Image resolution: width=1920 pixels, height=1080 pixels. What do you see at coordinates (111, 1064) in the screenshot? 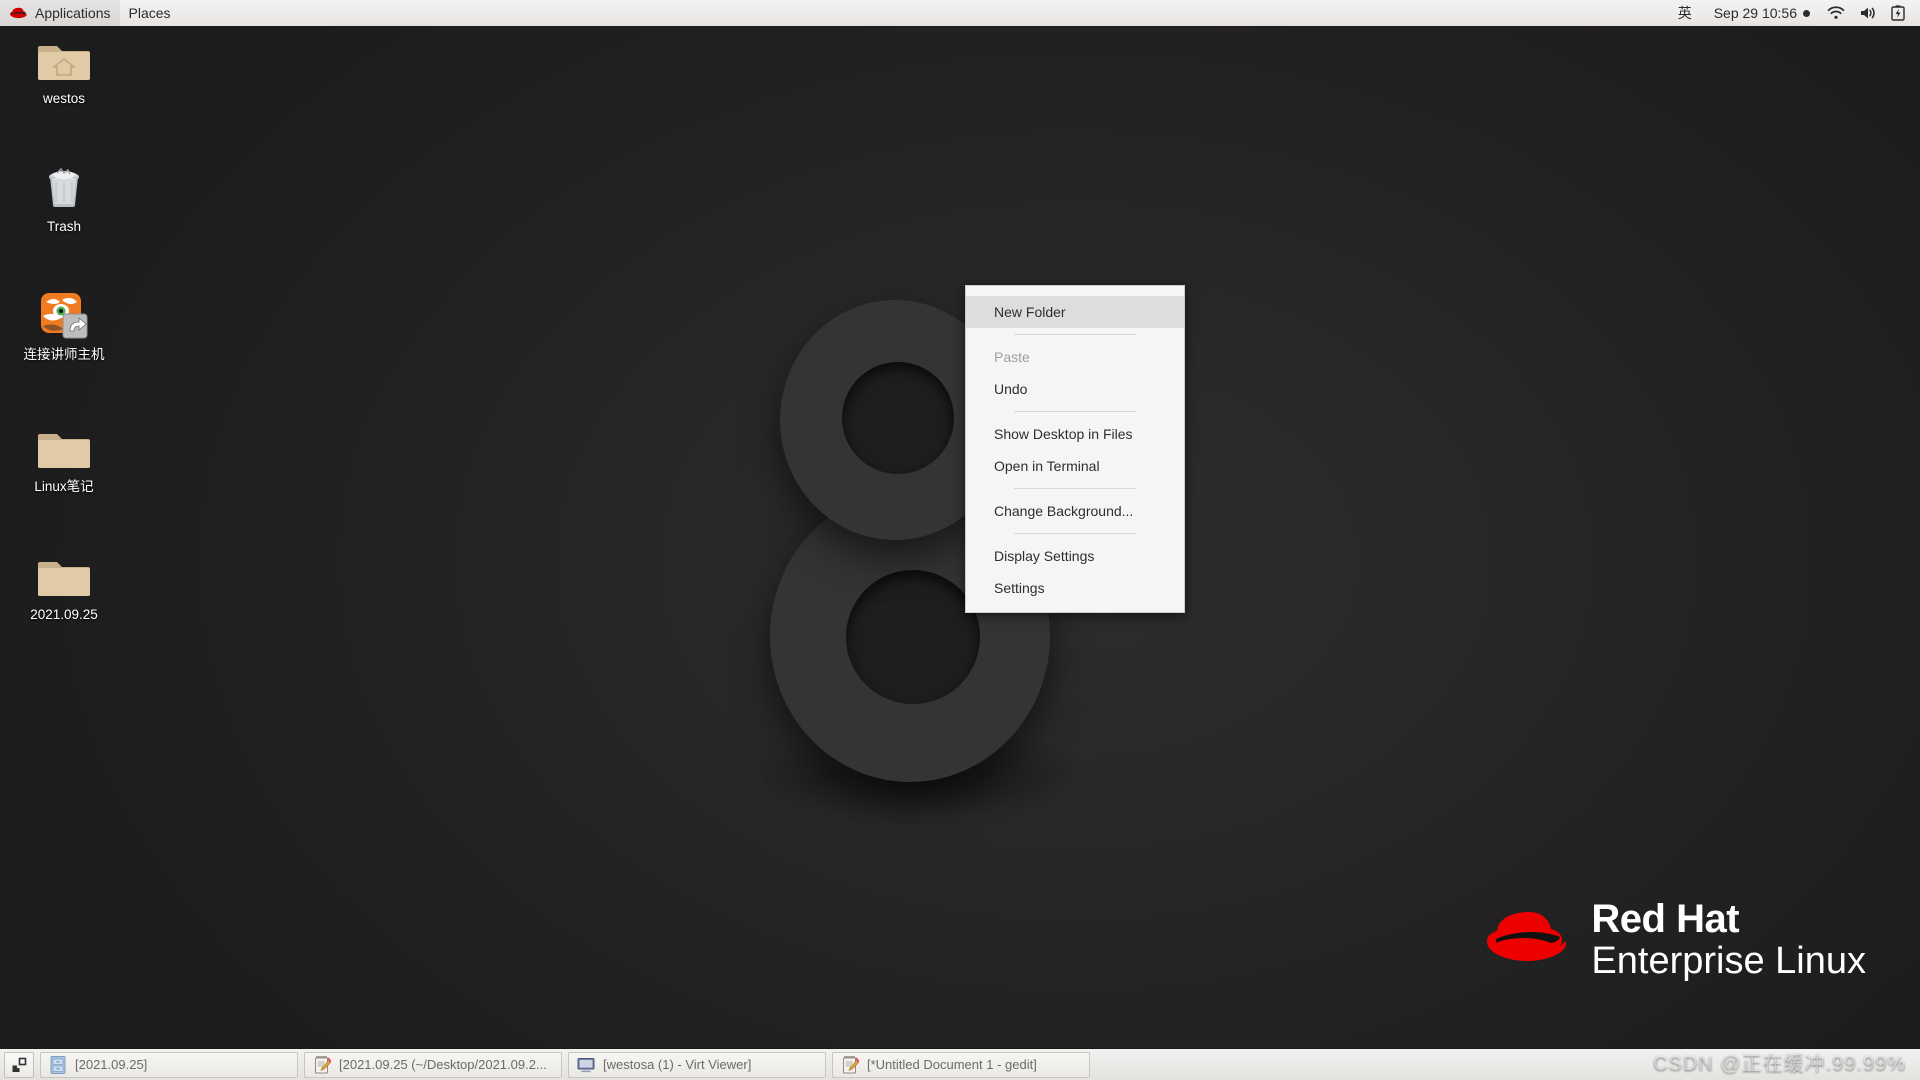
I see `taskbar-window-label: [2021.09.25]` at bounding box center [111, 1064].